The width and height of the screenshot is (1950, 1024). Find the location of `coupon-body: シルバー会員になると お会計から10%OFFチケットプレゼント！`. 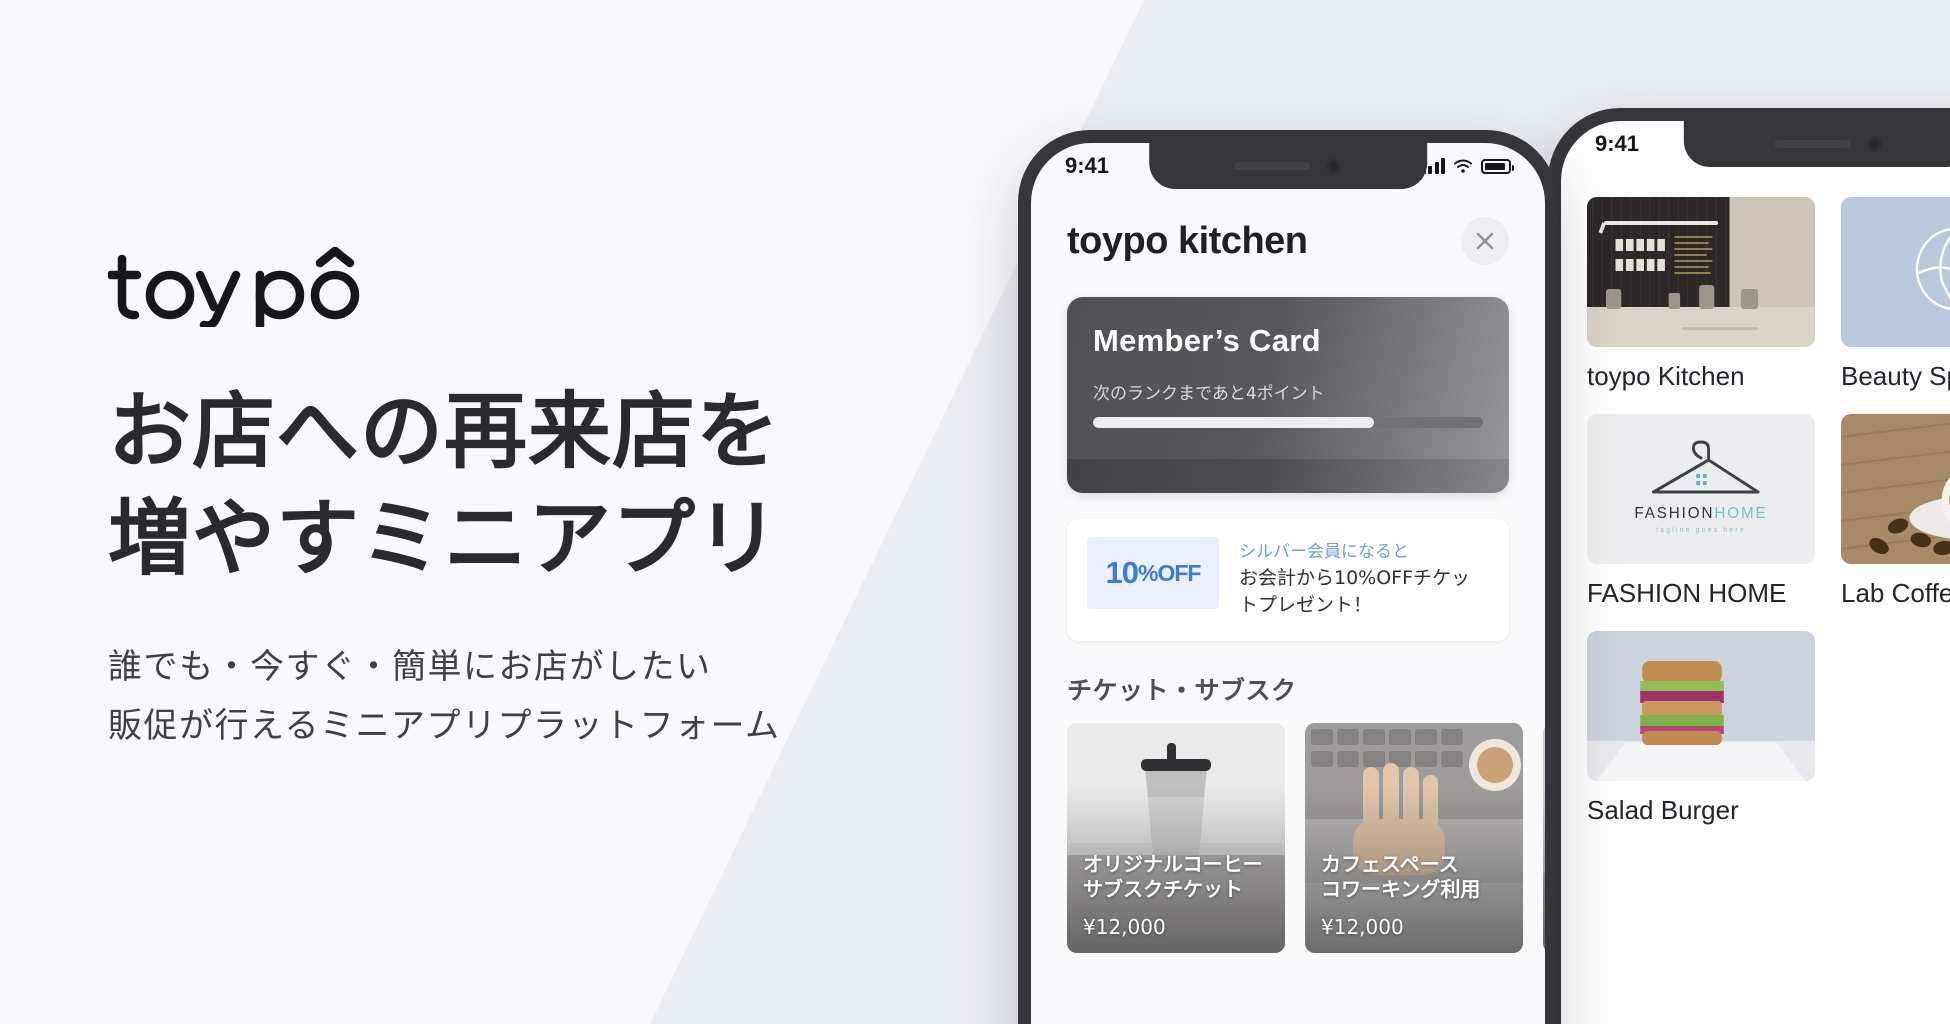

coupon-body: シルバー会員になると お会計から10%OFFチケットプレゼント！ is located at coordinates (1364, 578).